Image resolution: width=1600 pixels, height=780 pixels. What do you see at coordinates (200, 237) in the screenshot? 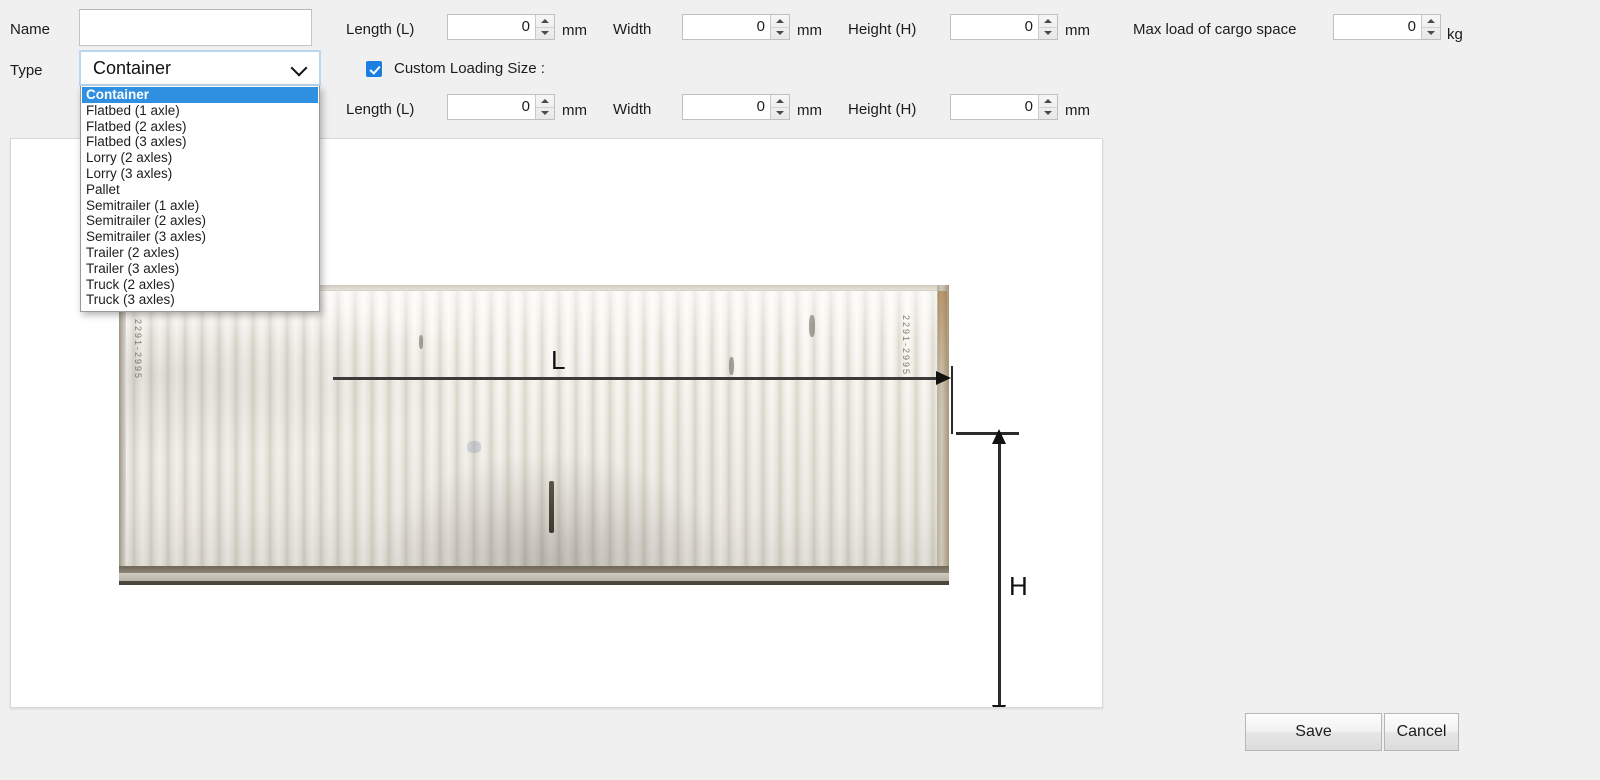
I see `type-option: Semitrailer (3 axles)` at bounding box center [200, 237].